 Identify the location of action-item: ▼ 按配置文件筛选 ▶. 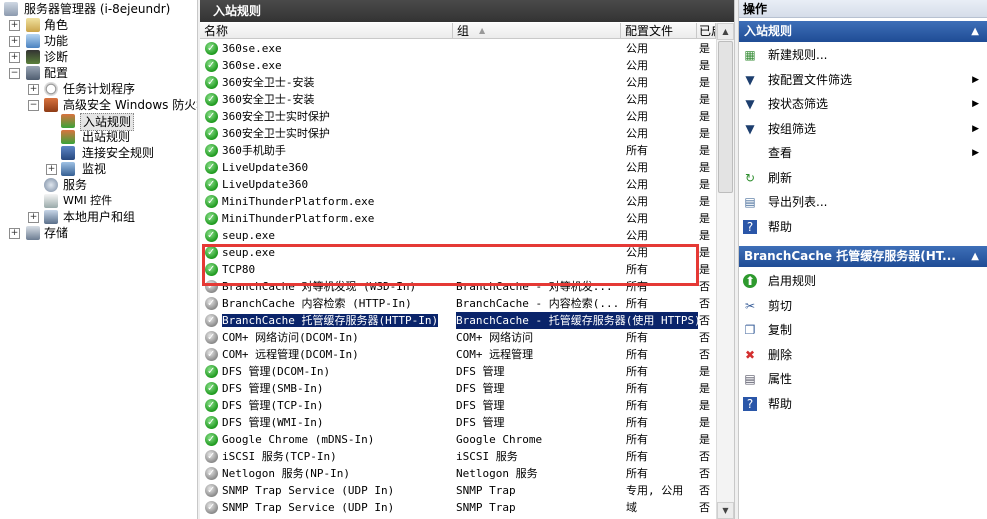
(863, 80).